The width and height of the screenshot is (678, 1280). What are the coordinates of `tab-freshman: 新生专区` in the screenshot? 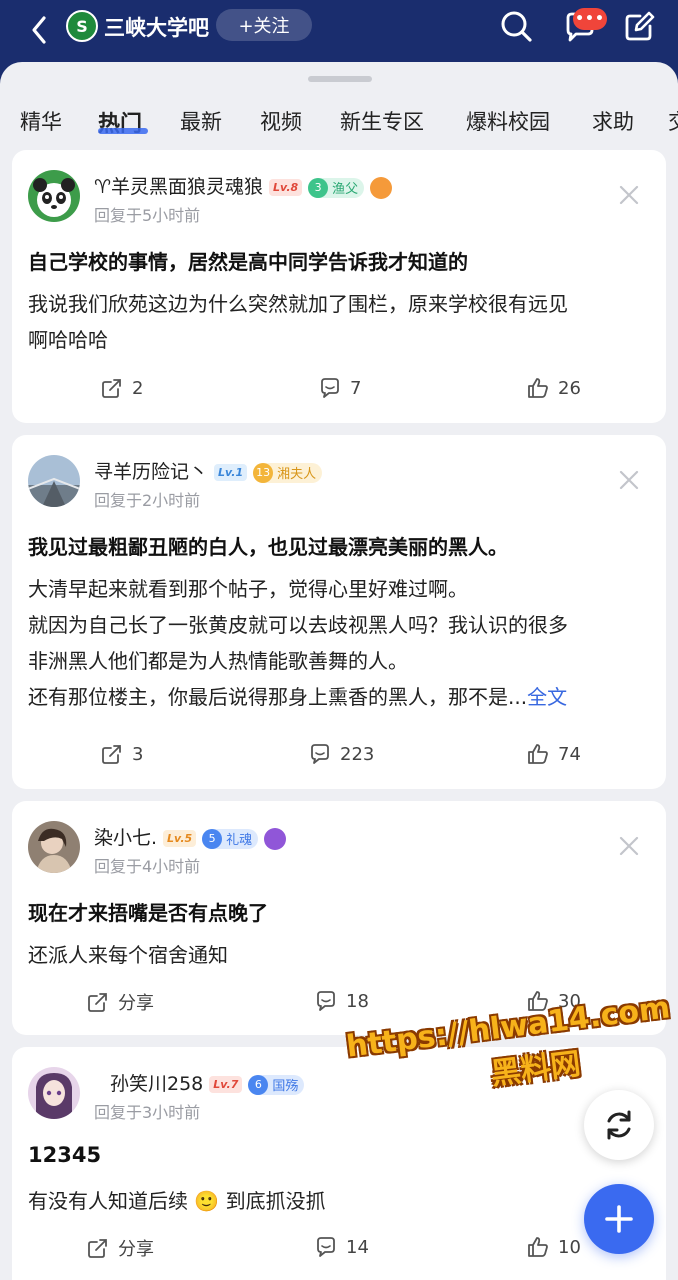 It's located at (382, 121).